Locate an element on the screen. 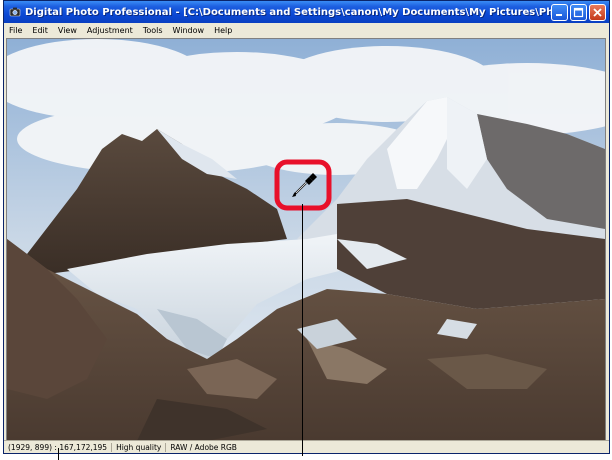  status-rgb: 167,172,195 is located at coordinates (83, 447).